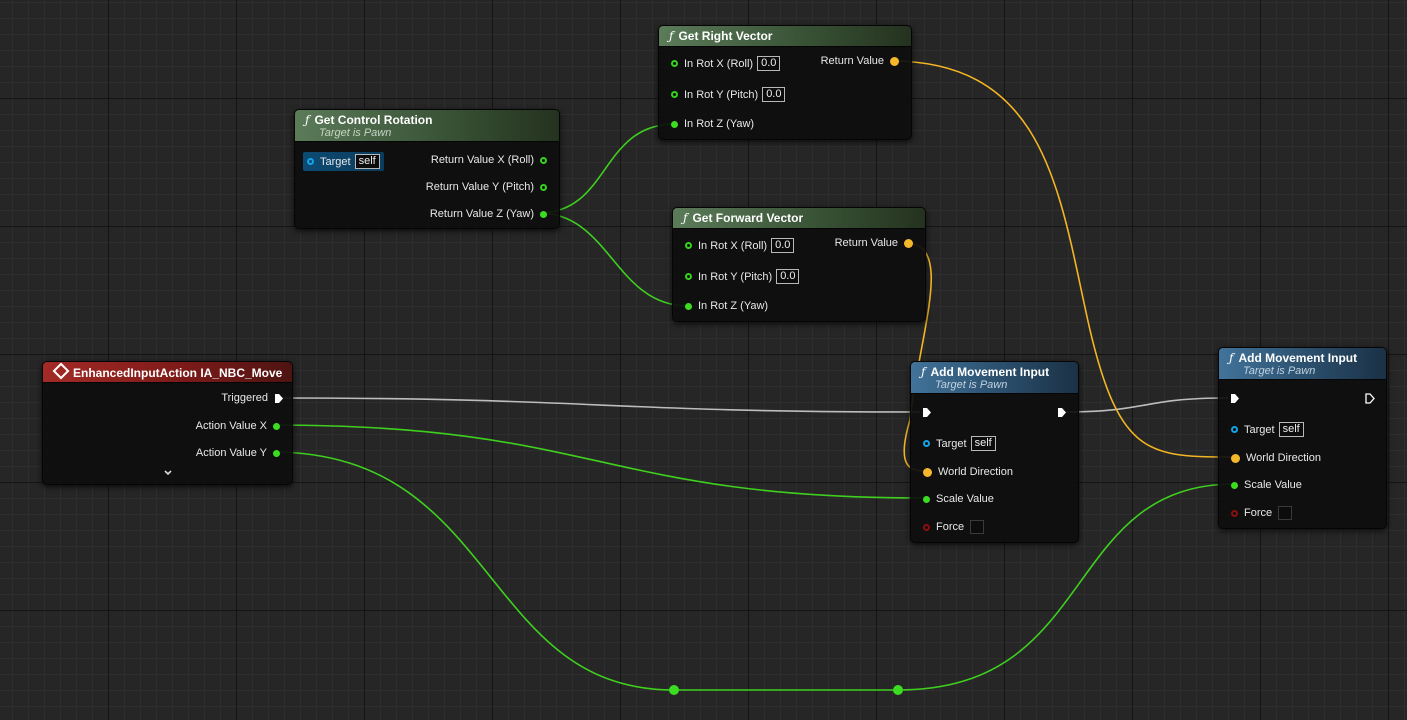  I want to click on get-control-rotation-header: ƒ Get Control Rotation Target is Pawn, so click(427, 126).